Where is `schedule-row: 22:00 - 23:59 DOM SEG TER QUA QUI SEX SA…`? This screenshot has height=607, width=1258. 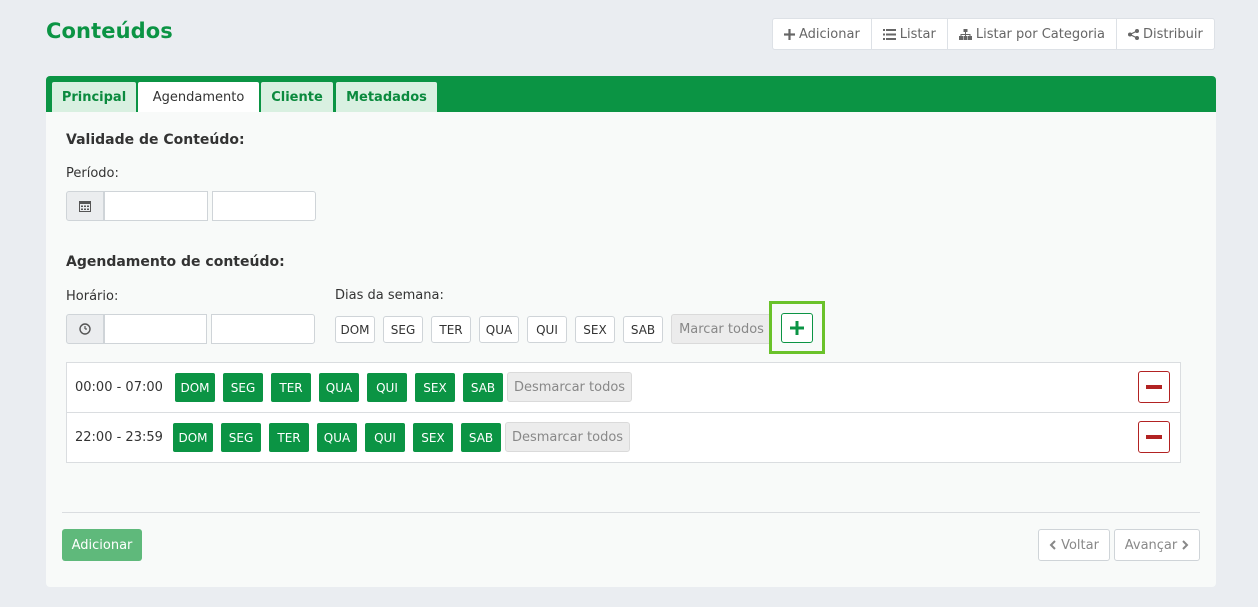
schedule-row: 22:00 - 23:59 DOM SEG TER QUA QUI SEX SA… is located at coordinates (623, 438).